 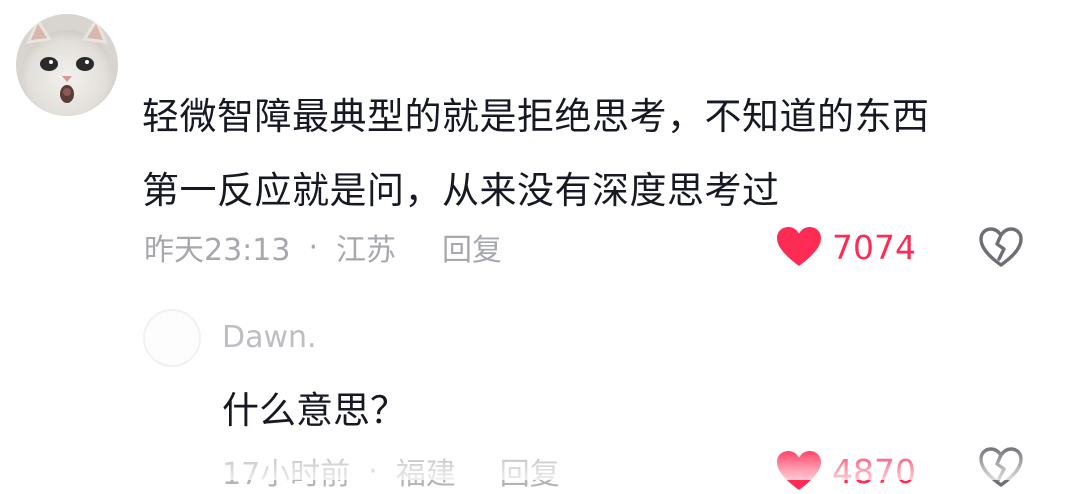 What do you see at coordinates (874, 247) in the screenshot?
I see `like-count: 7074` at bounding box center [874, 247].